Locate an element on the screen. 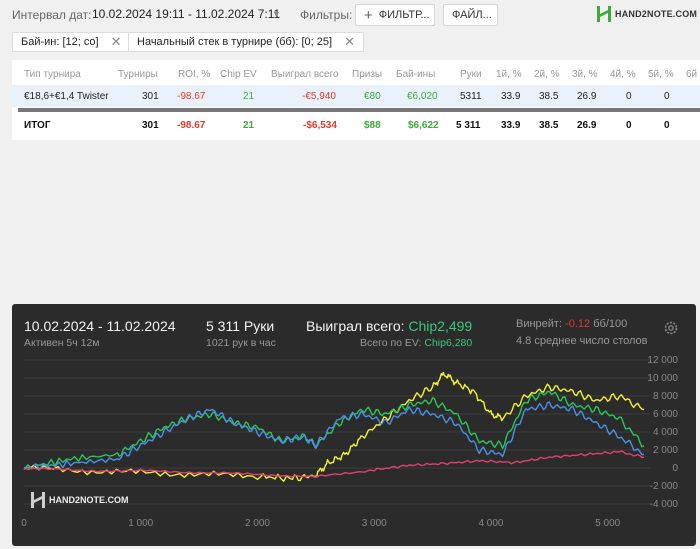 The width and height of the screenshot is (700, 549). filter-chip-stack: Начальный стек в турнире (бб): [0; 25] ✕ is located at coordinates (246, 42).